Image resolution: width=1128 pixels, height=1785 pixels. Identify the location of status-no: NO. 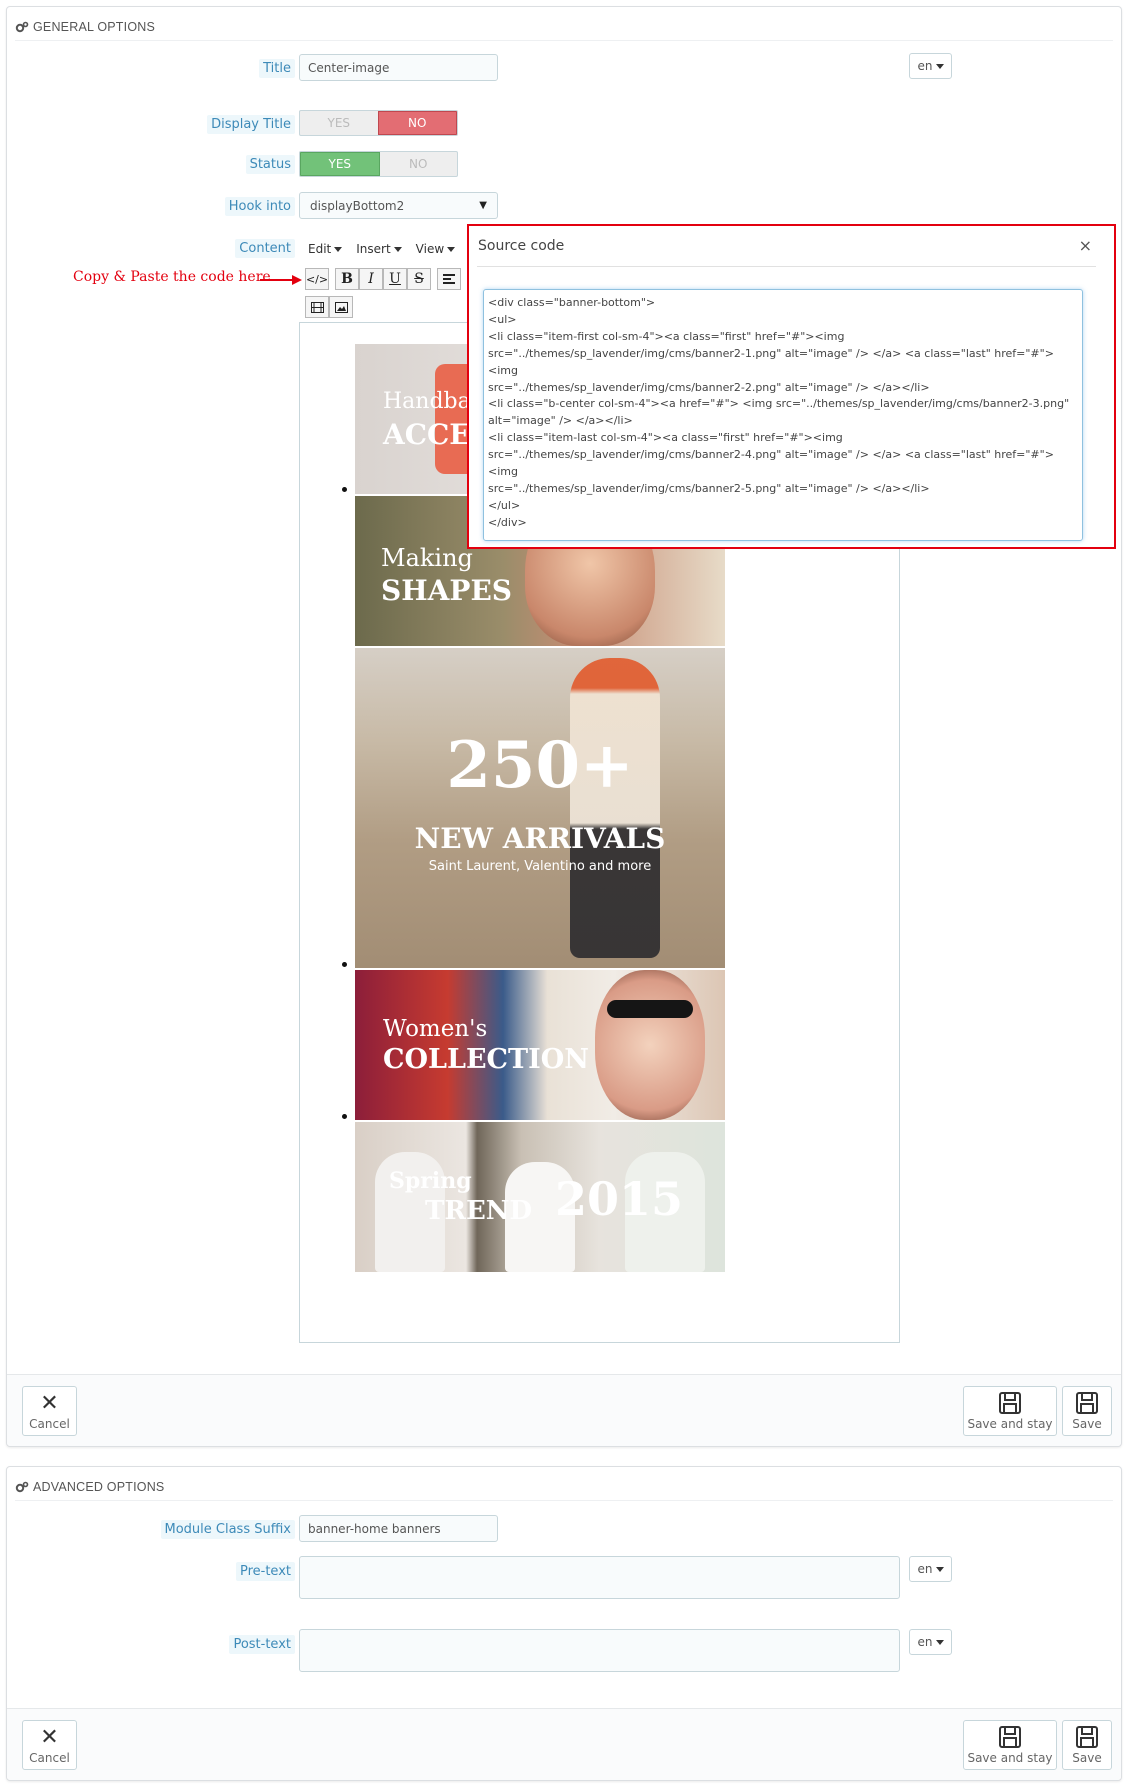
(419, 164).